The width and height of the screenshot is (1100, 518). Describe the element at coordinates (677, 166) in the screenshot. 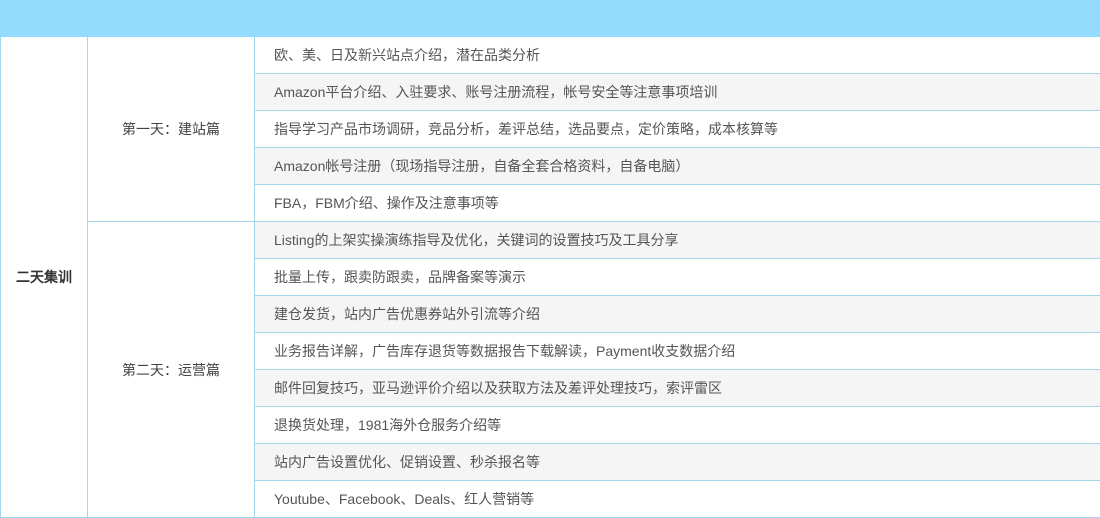

I see `topic-cell: Amazon帐号注册（现场指导注册，自备全套合格资料，自备电脑）` at that location.